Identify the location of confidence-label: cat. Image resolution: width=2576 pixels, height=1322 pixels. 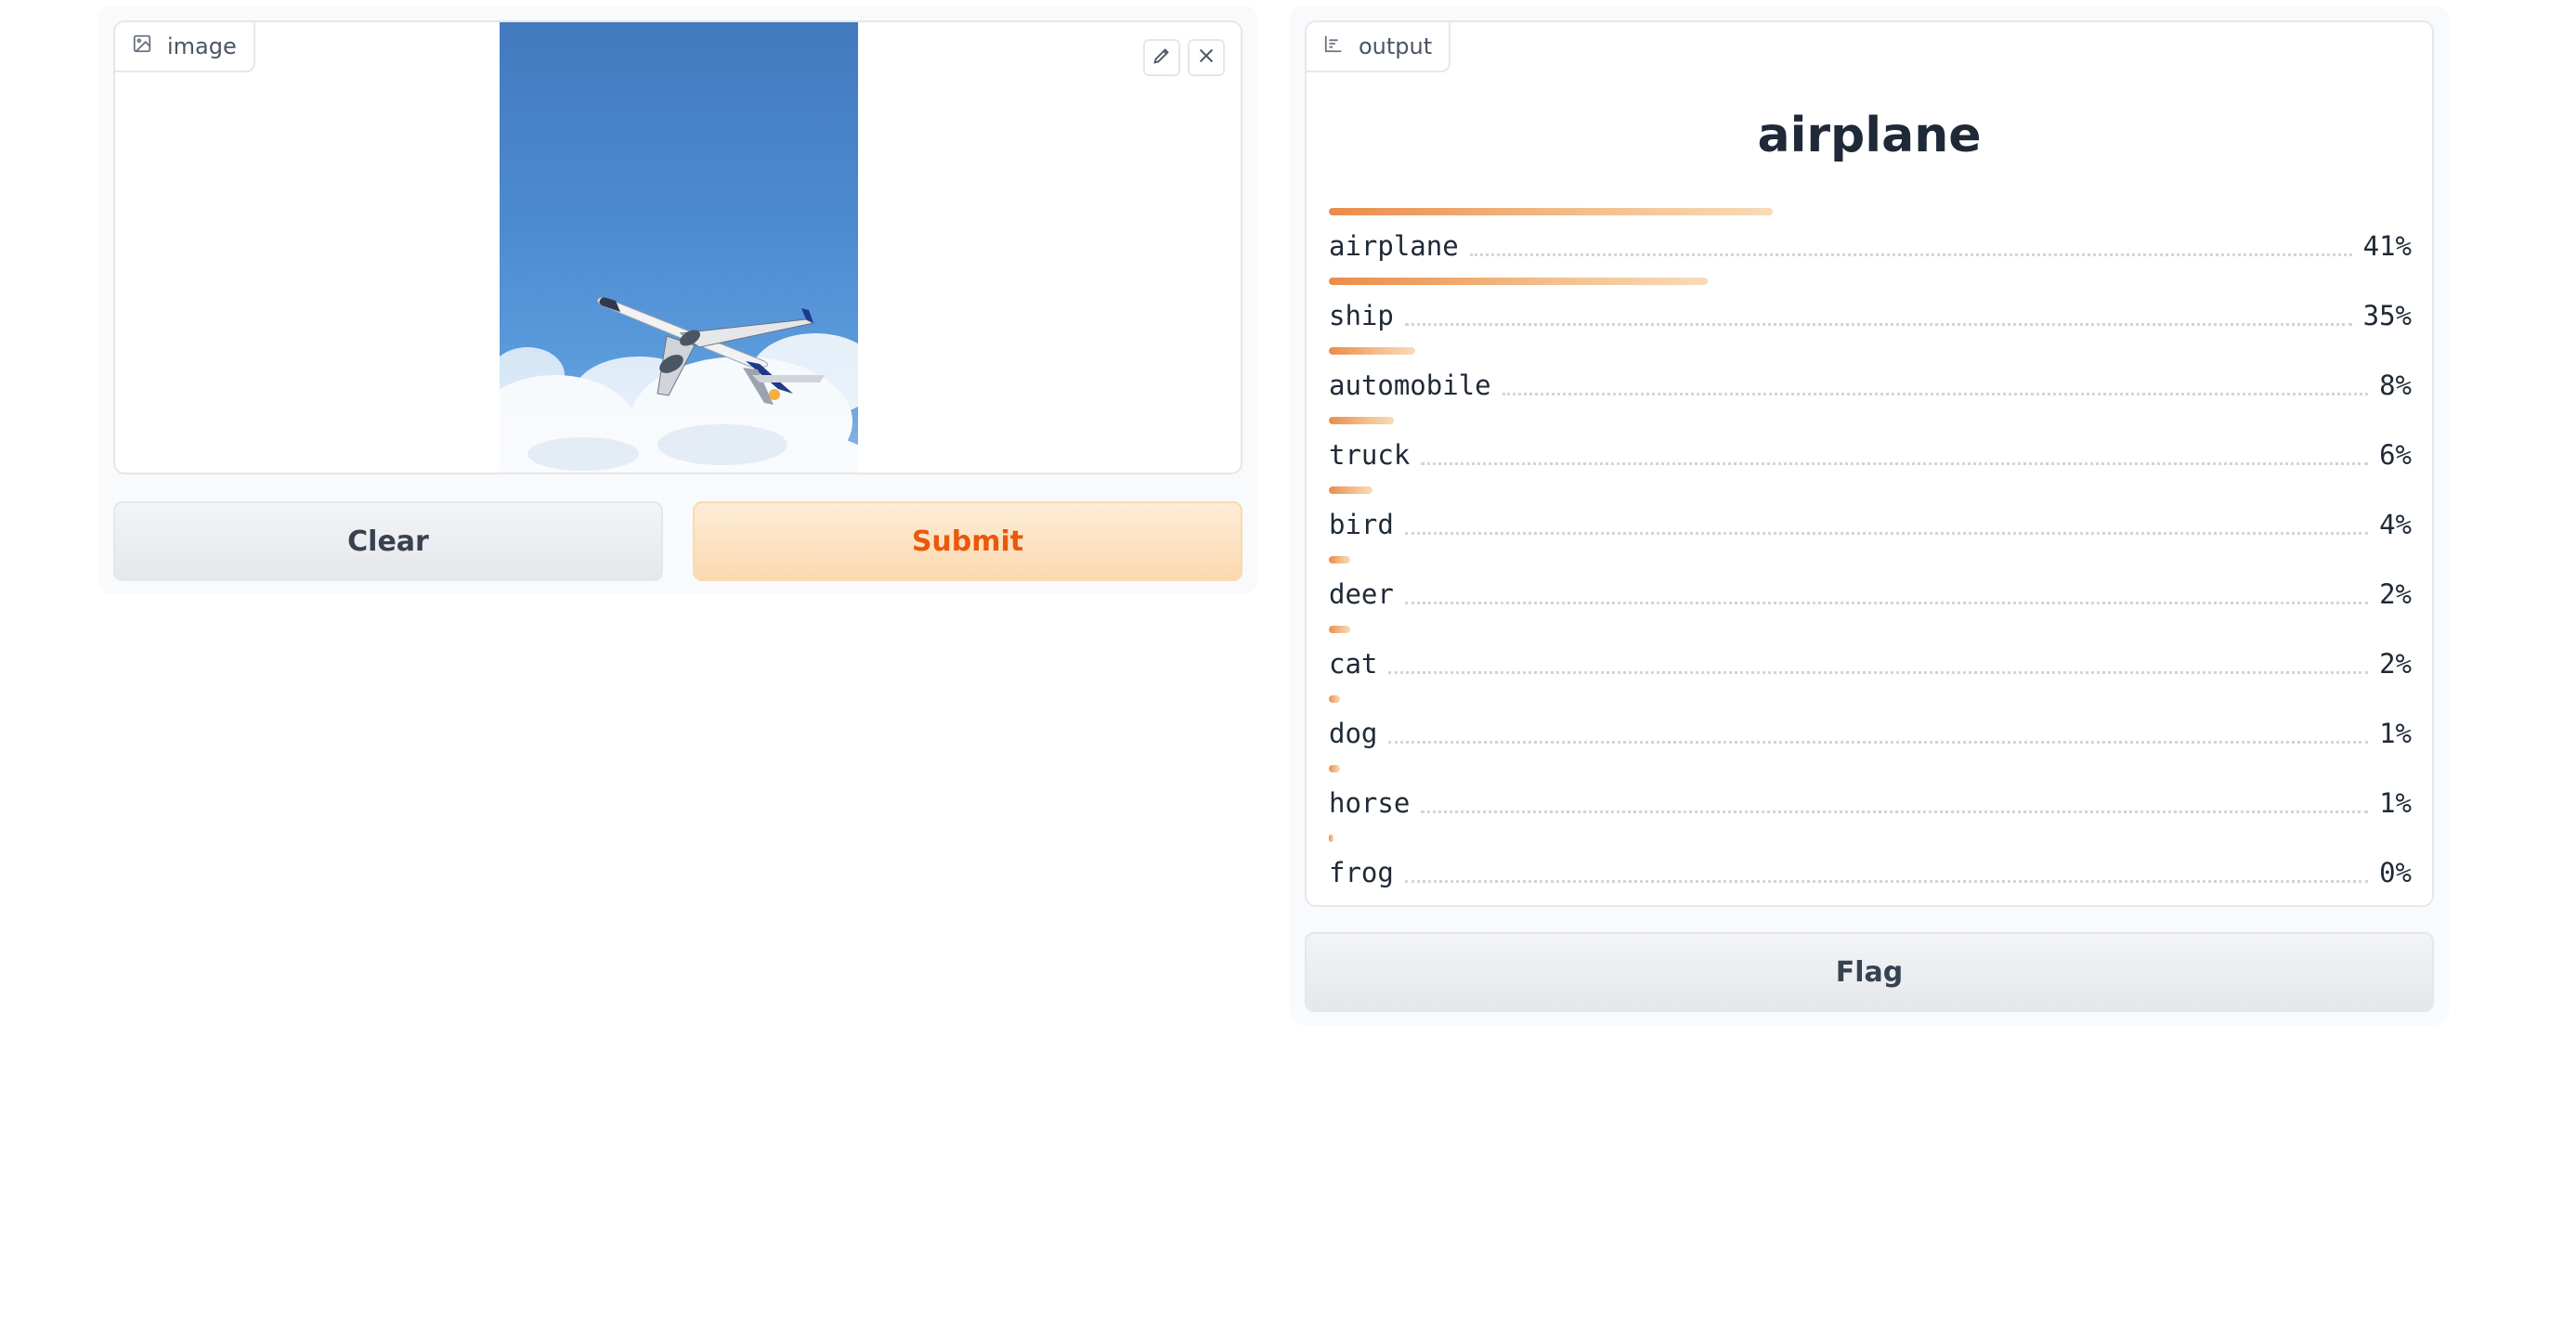
(1353, 664).